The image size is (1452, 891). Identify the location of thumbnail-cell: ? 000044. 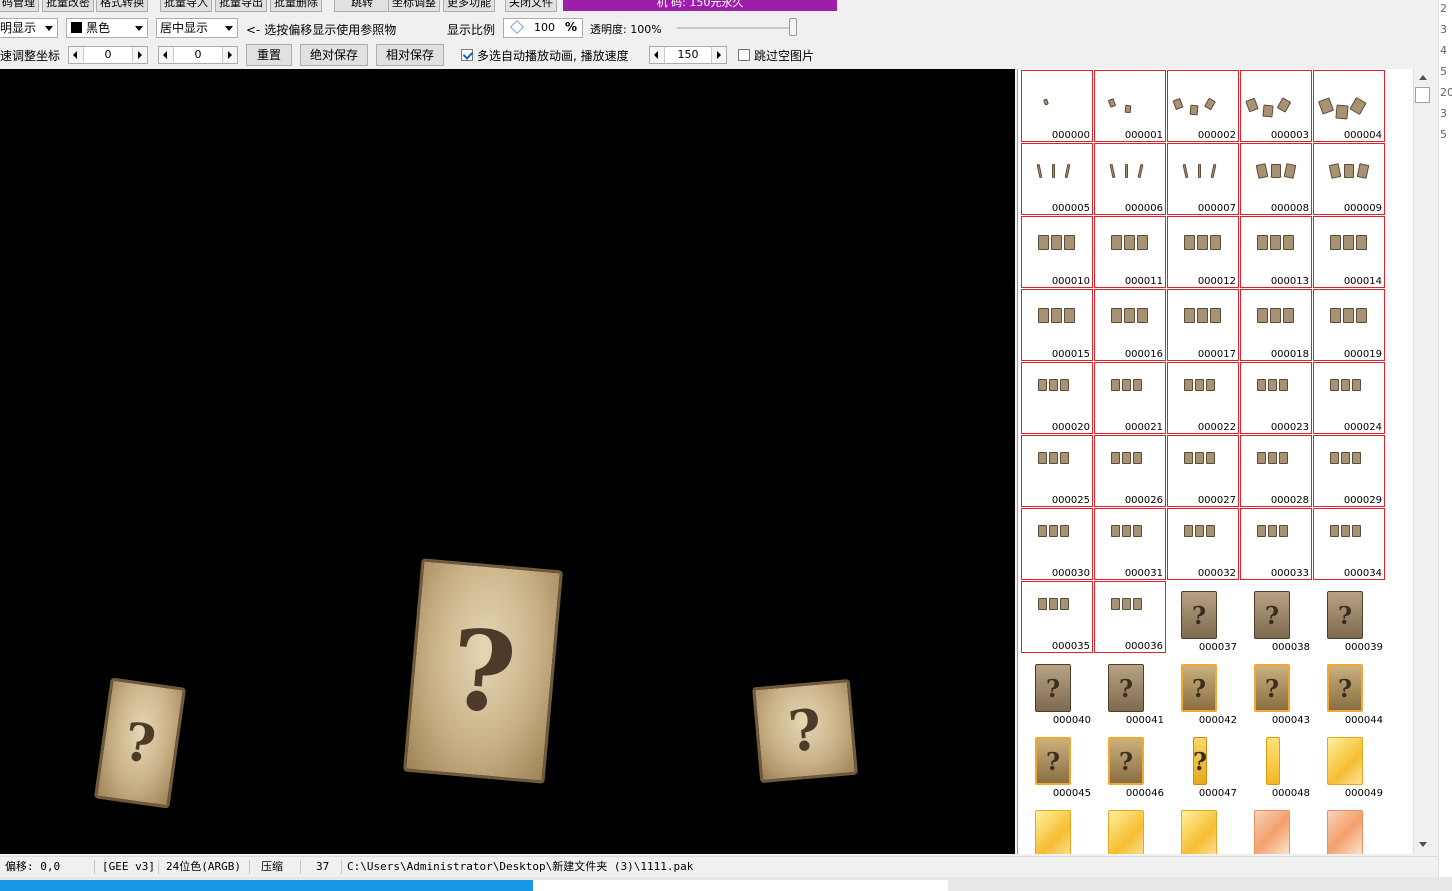
(1349, 690).